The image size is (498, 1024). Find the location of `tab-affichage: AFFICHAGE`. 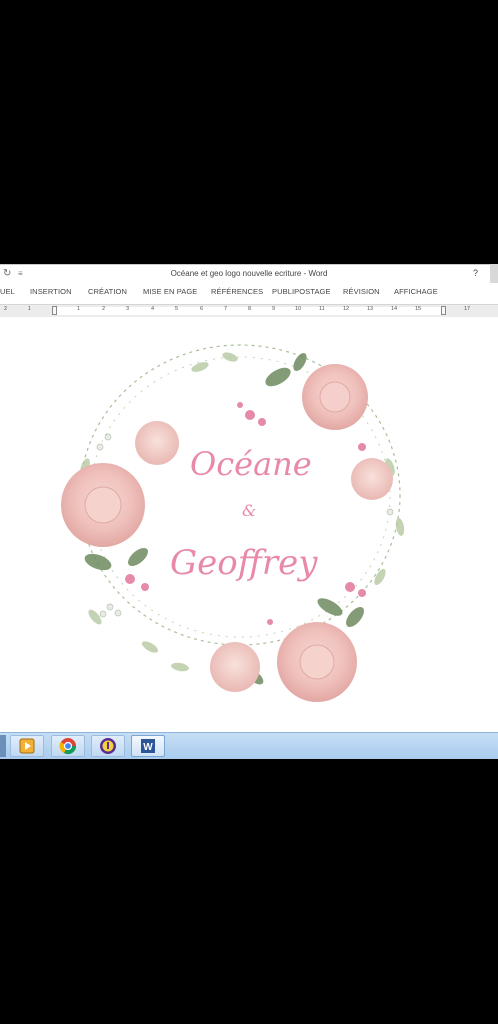

tab-affichage: AFFICHAGE is located at coordinates (416, 291).